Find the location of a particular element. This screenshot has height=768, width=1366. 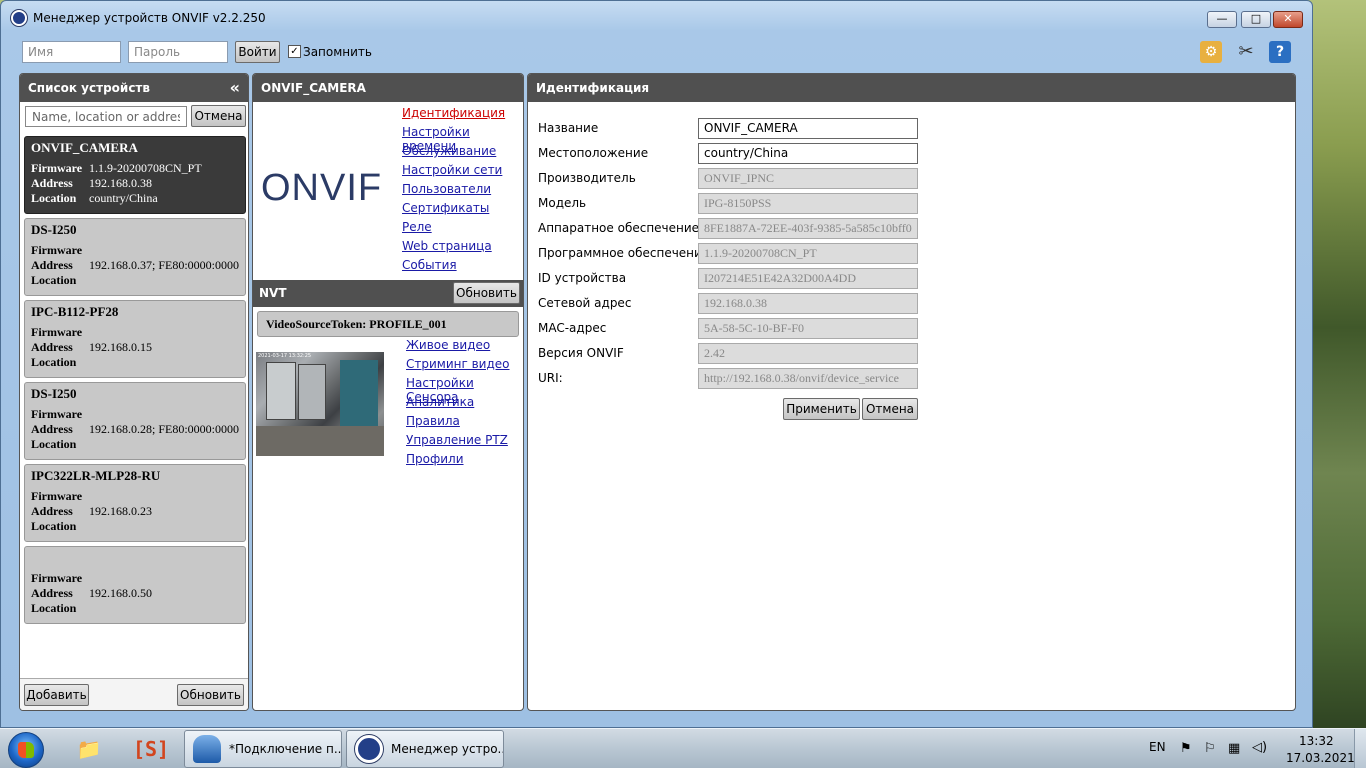

menu-maintenance: Обслуживание is located at coordinates (462, 153).